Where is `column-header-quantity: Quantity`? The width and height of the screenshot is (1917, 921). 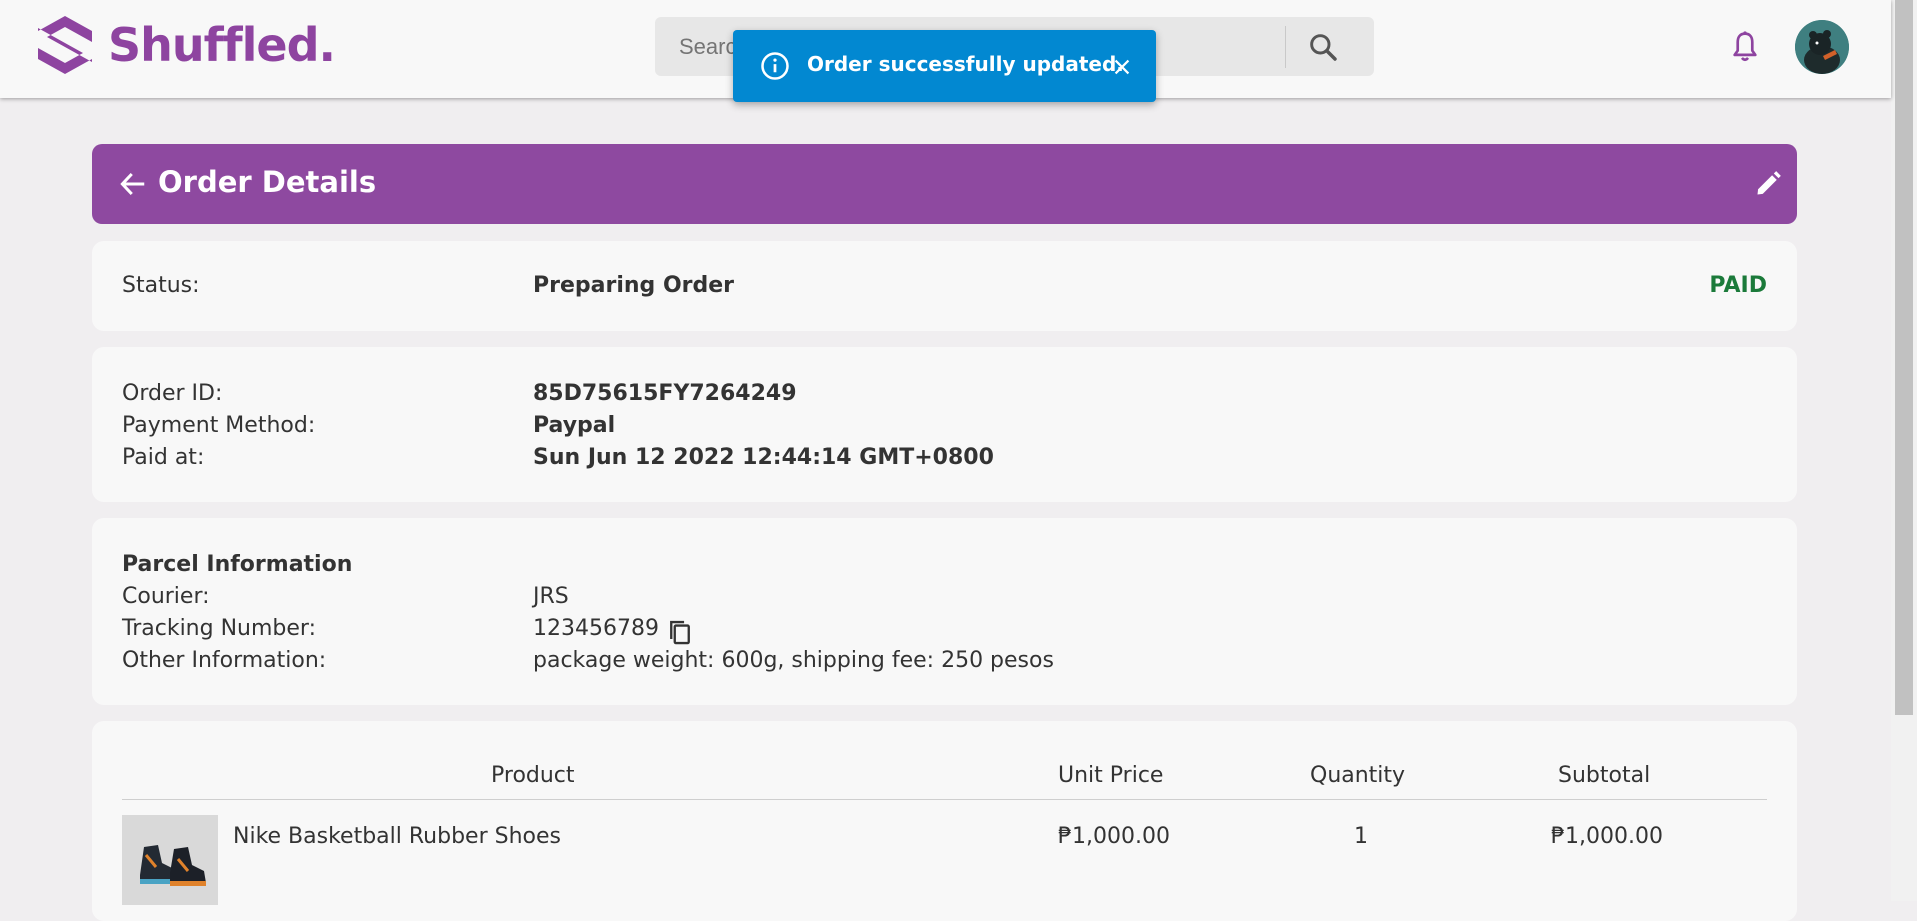
column-header-quantity: Quantity is located at coordinates (1358, 775).